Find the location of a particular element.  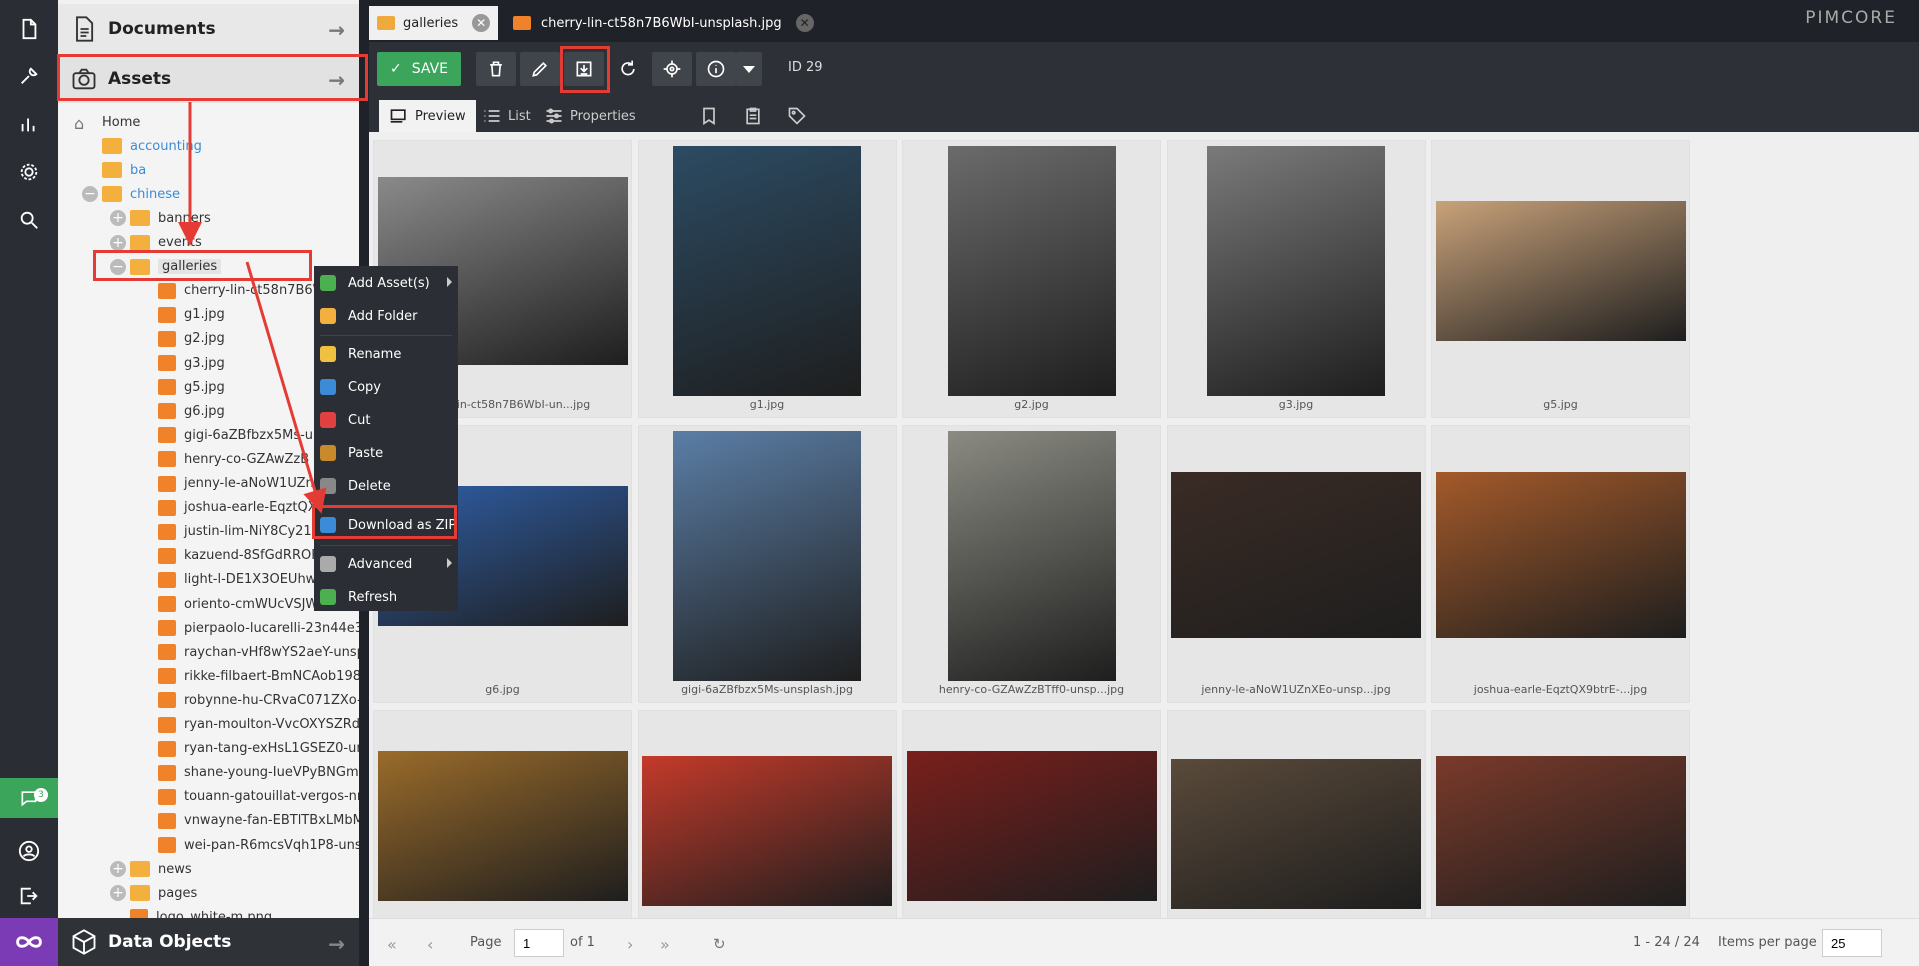

download-zip-button is located at coordinates (584, 69).